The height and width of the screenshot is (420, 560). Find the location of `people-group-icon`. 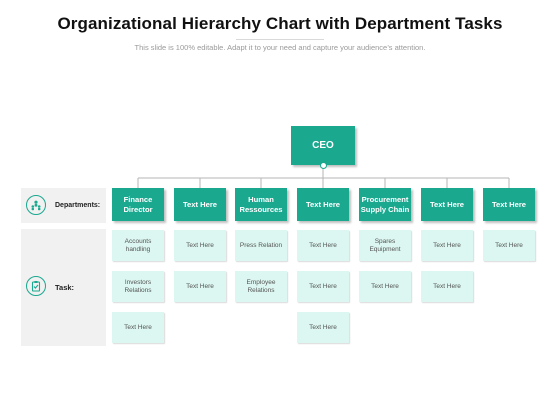

people-group-icon is located at coordinates (36, 205).